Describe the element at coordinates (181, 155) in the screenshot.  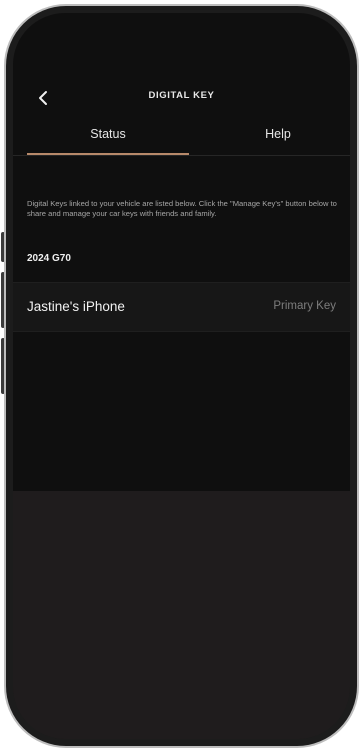
I see `tab-divider` at that location.